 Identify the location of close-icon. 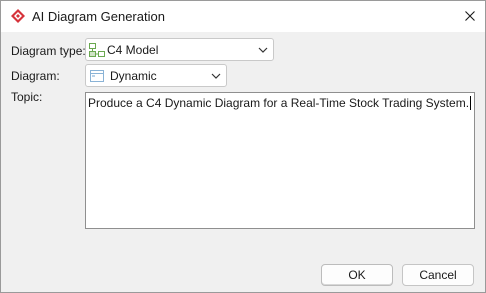
(470, 16).